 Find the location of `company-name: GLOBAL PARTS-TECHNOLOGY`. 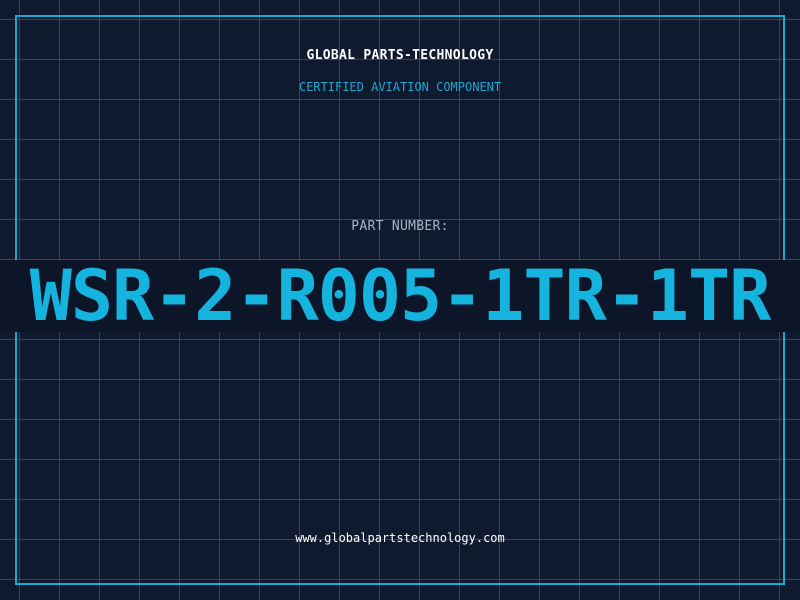

company-name: GLOBAL PARTS-TECHNOLOGY is located at coordinates (400, 55).